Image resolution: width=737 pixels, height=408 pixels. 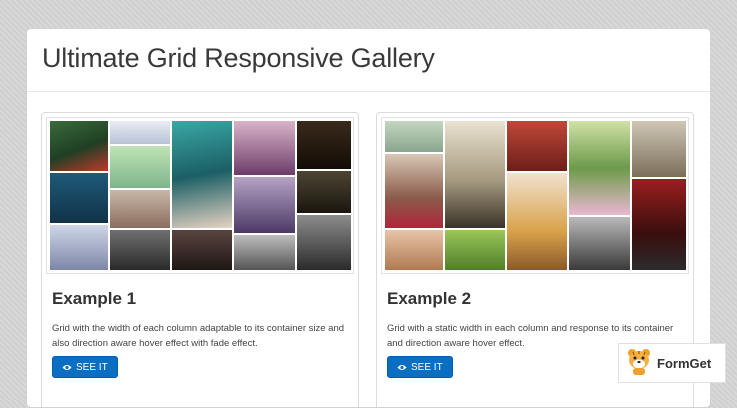 I want to click on formget-badge: FormGet, so click(x=672, y=363).